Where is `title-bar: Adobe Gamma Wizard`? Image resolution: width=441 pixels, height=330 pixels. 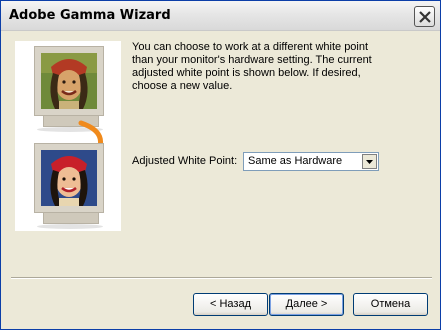 title-bar: Adobe Gamma Wizard is located at coordinates (220, 16).